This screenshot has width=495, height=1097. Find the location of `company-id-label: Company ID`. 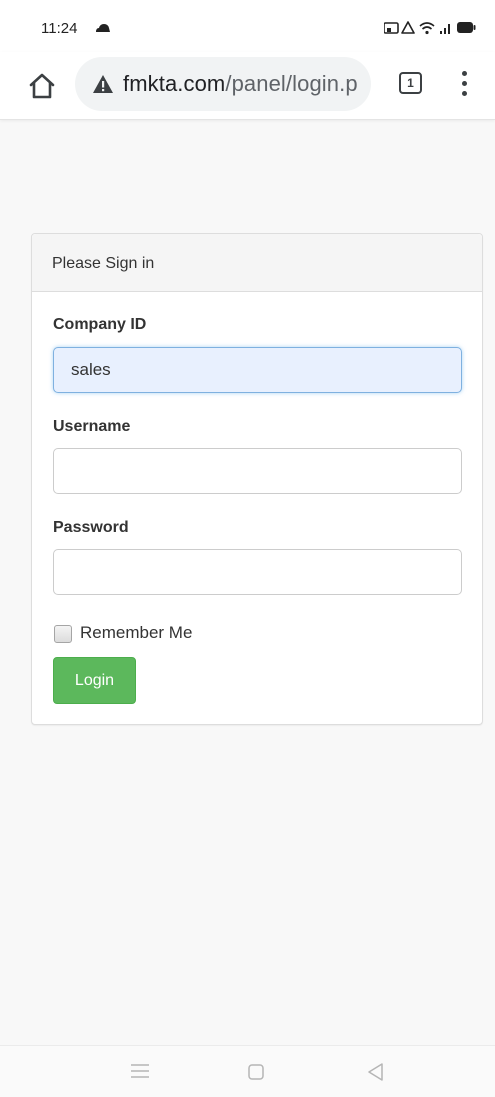

company-id-label: Company ID is located at coordinates (100, 324).